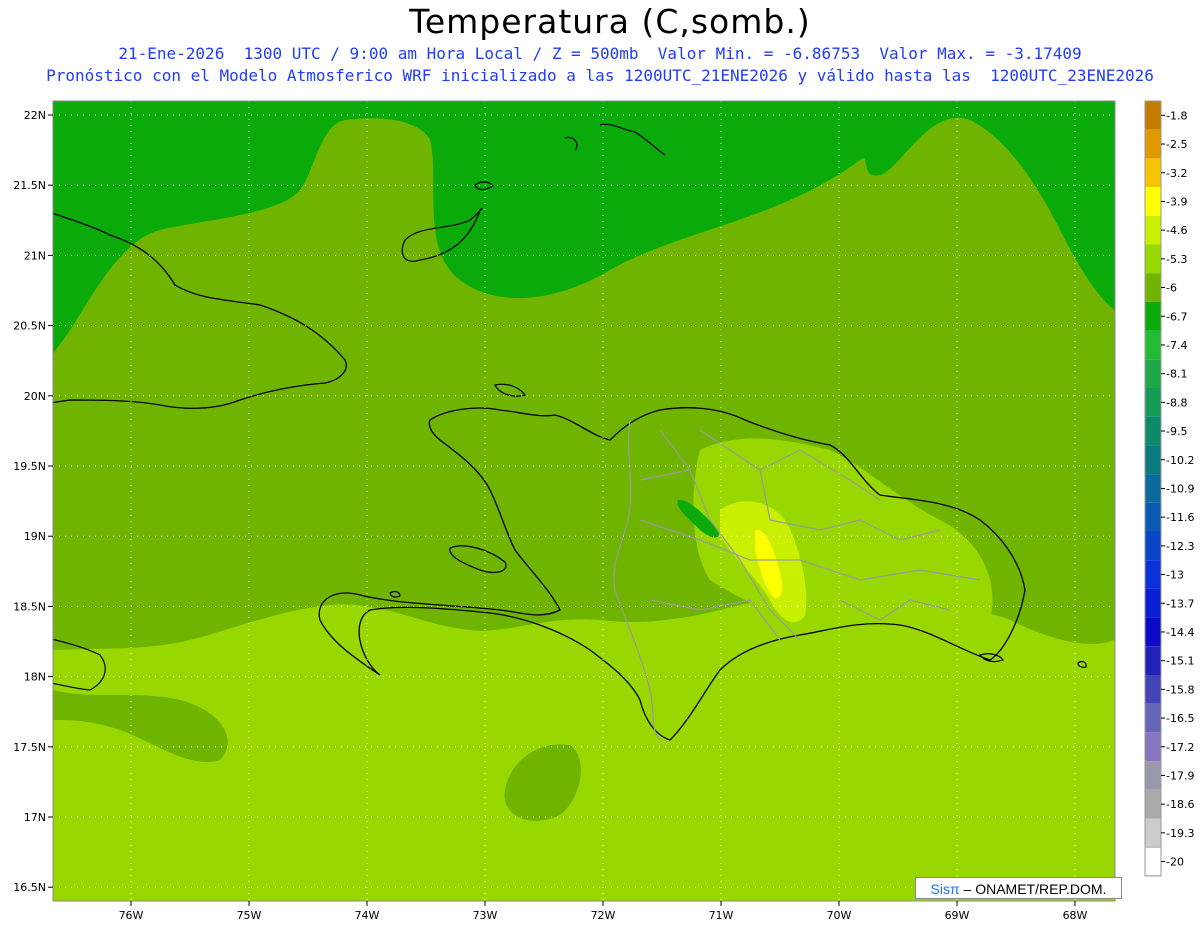 The height and width of the screenshot is (927, 1200). What do you see at coordinates (1033, 889) in the screenshot?
I see `credit-text: – ONAMET/REP.DOM.` at bounding box center [1033, 889].